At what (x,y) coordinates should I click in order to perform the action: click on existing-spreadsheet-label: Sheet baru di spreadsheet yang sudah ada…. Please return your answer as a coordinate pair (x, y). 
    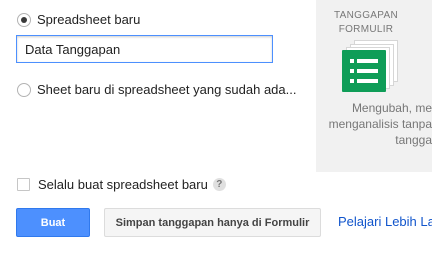
    Looking at the image, I should click on (167, 89).